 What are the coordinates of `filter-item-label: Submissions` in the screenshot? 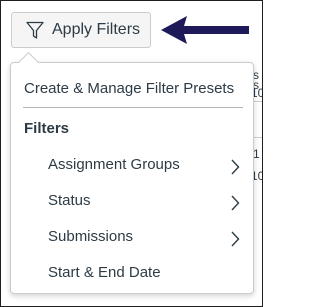 It's located at (91, 236).